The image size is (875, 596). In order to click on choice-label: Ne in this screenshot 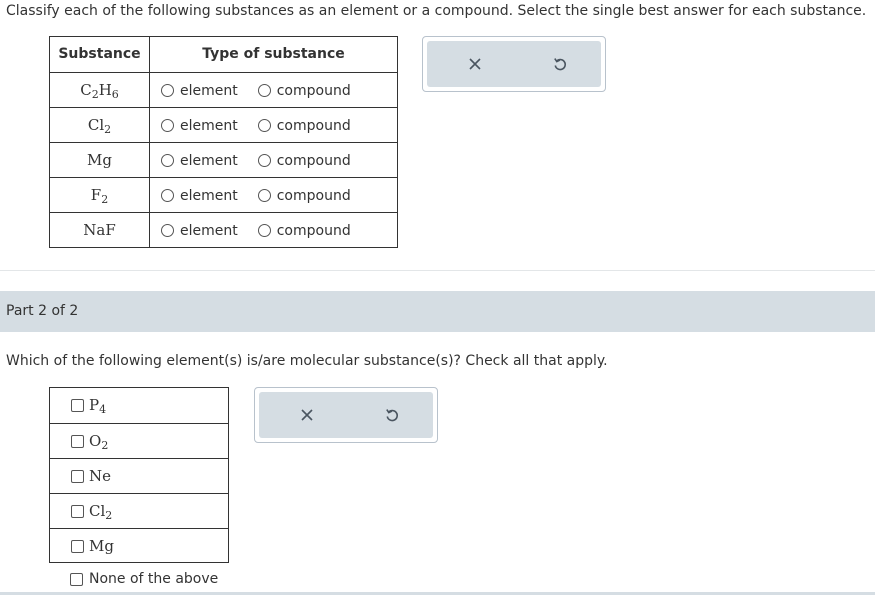, I will do `click(100, 476)`.